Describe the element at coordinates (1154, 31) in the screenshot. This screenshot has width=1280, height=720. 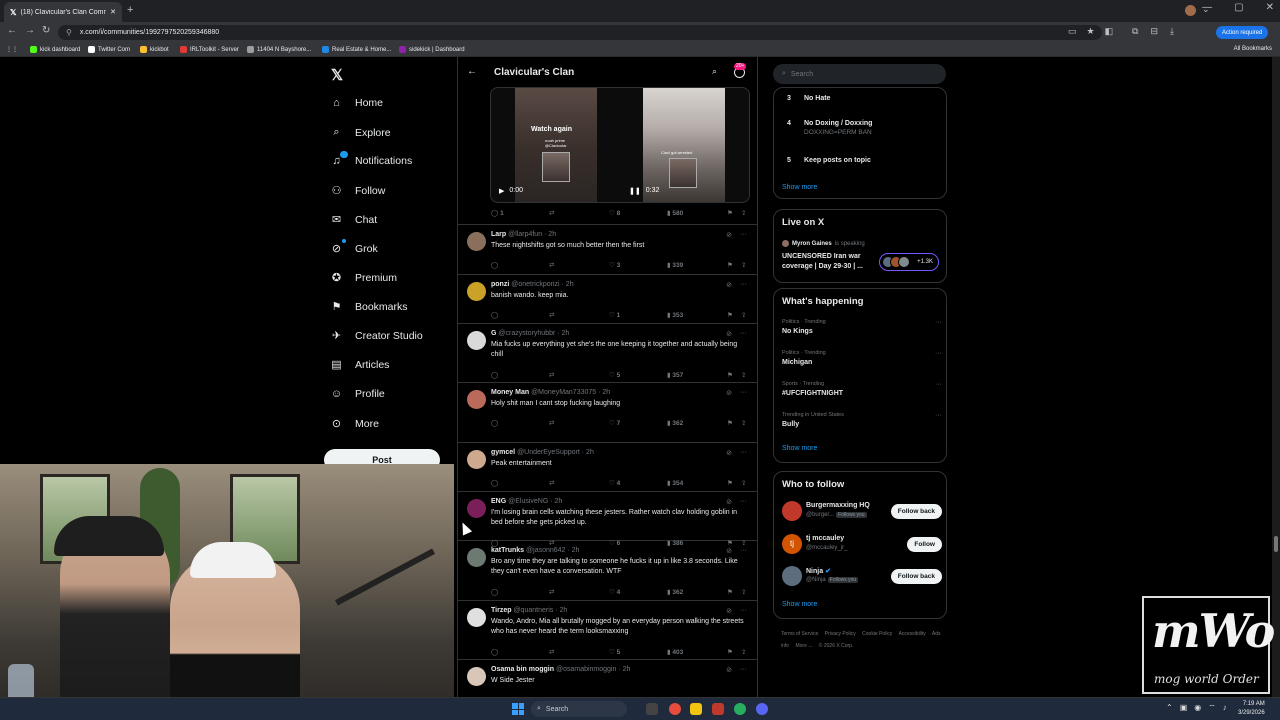
I see `split-icon: ⊟` at that location.